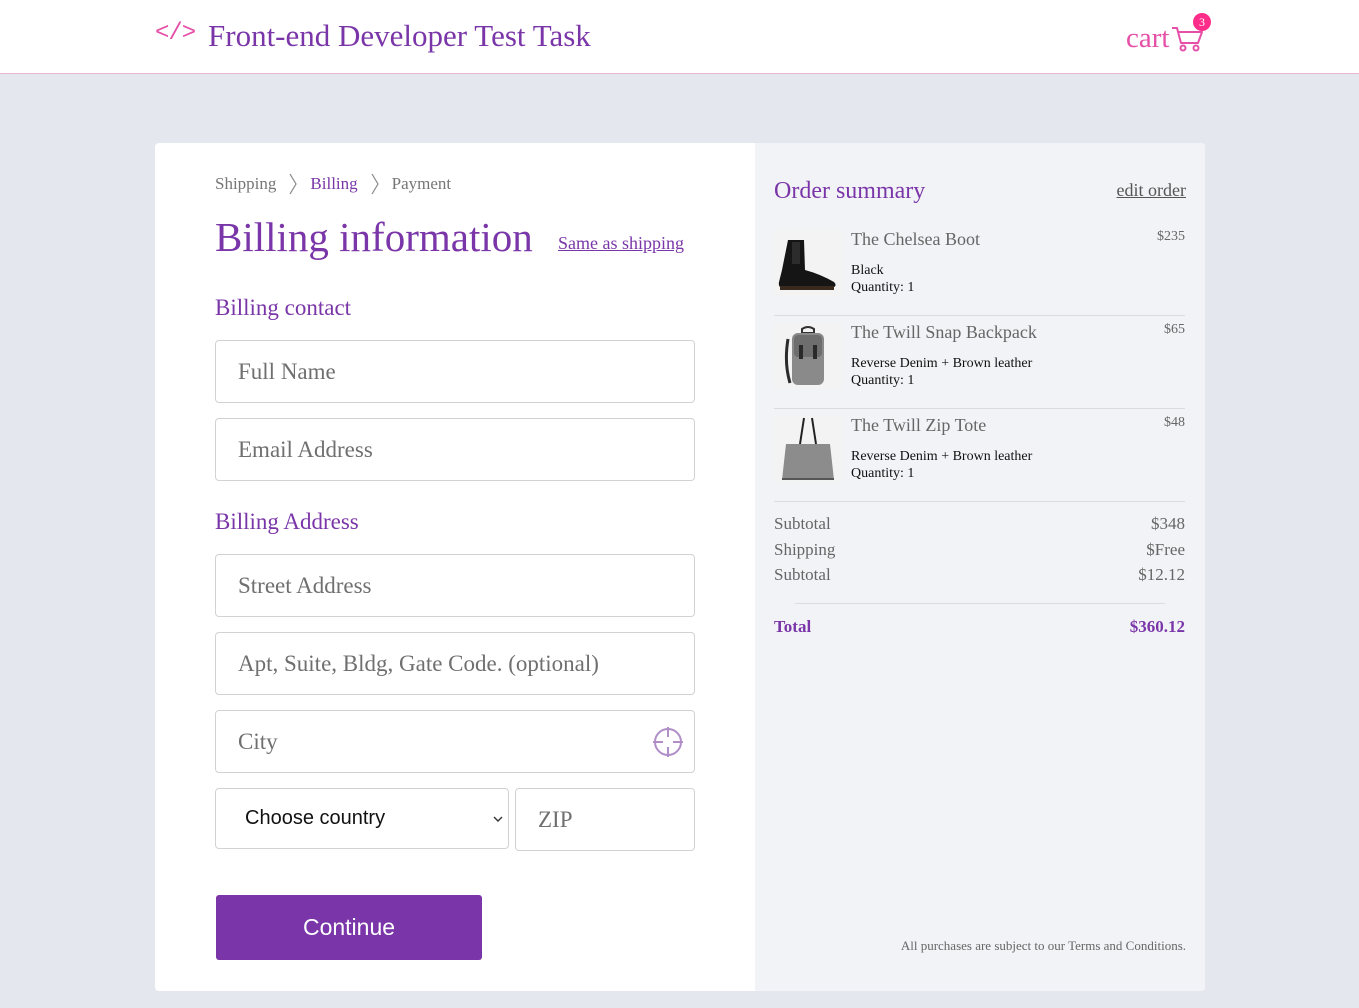  I want to click on shipping-row: Shipping $Free, so click(979, 550).